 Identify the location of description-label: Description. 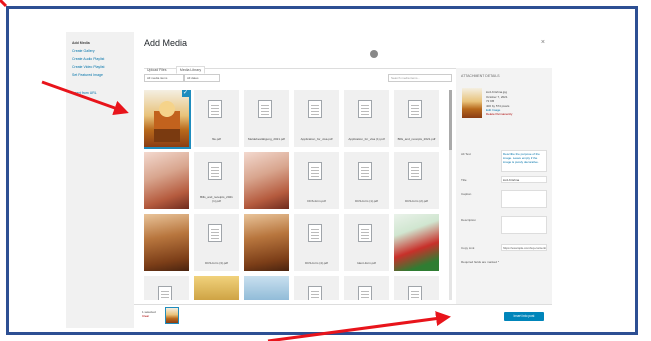
(469, 220).